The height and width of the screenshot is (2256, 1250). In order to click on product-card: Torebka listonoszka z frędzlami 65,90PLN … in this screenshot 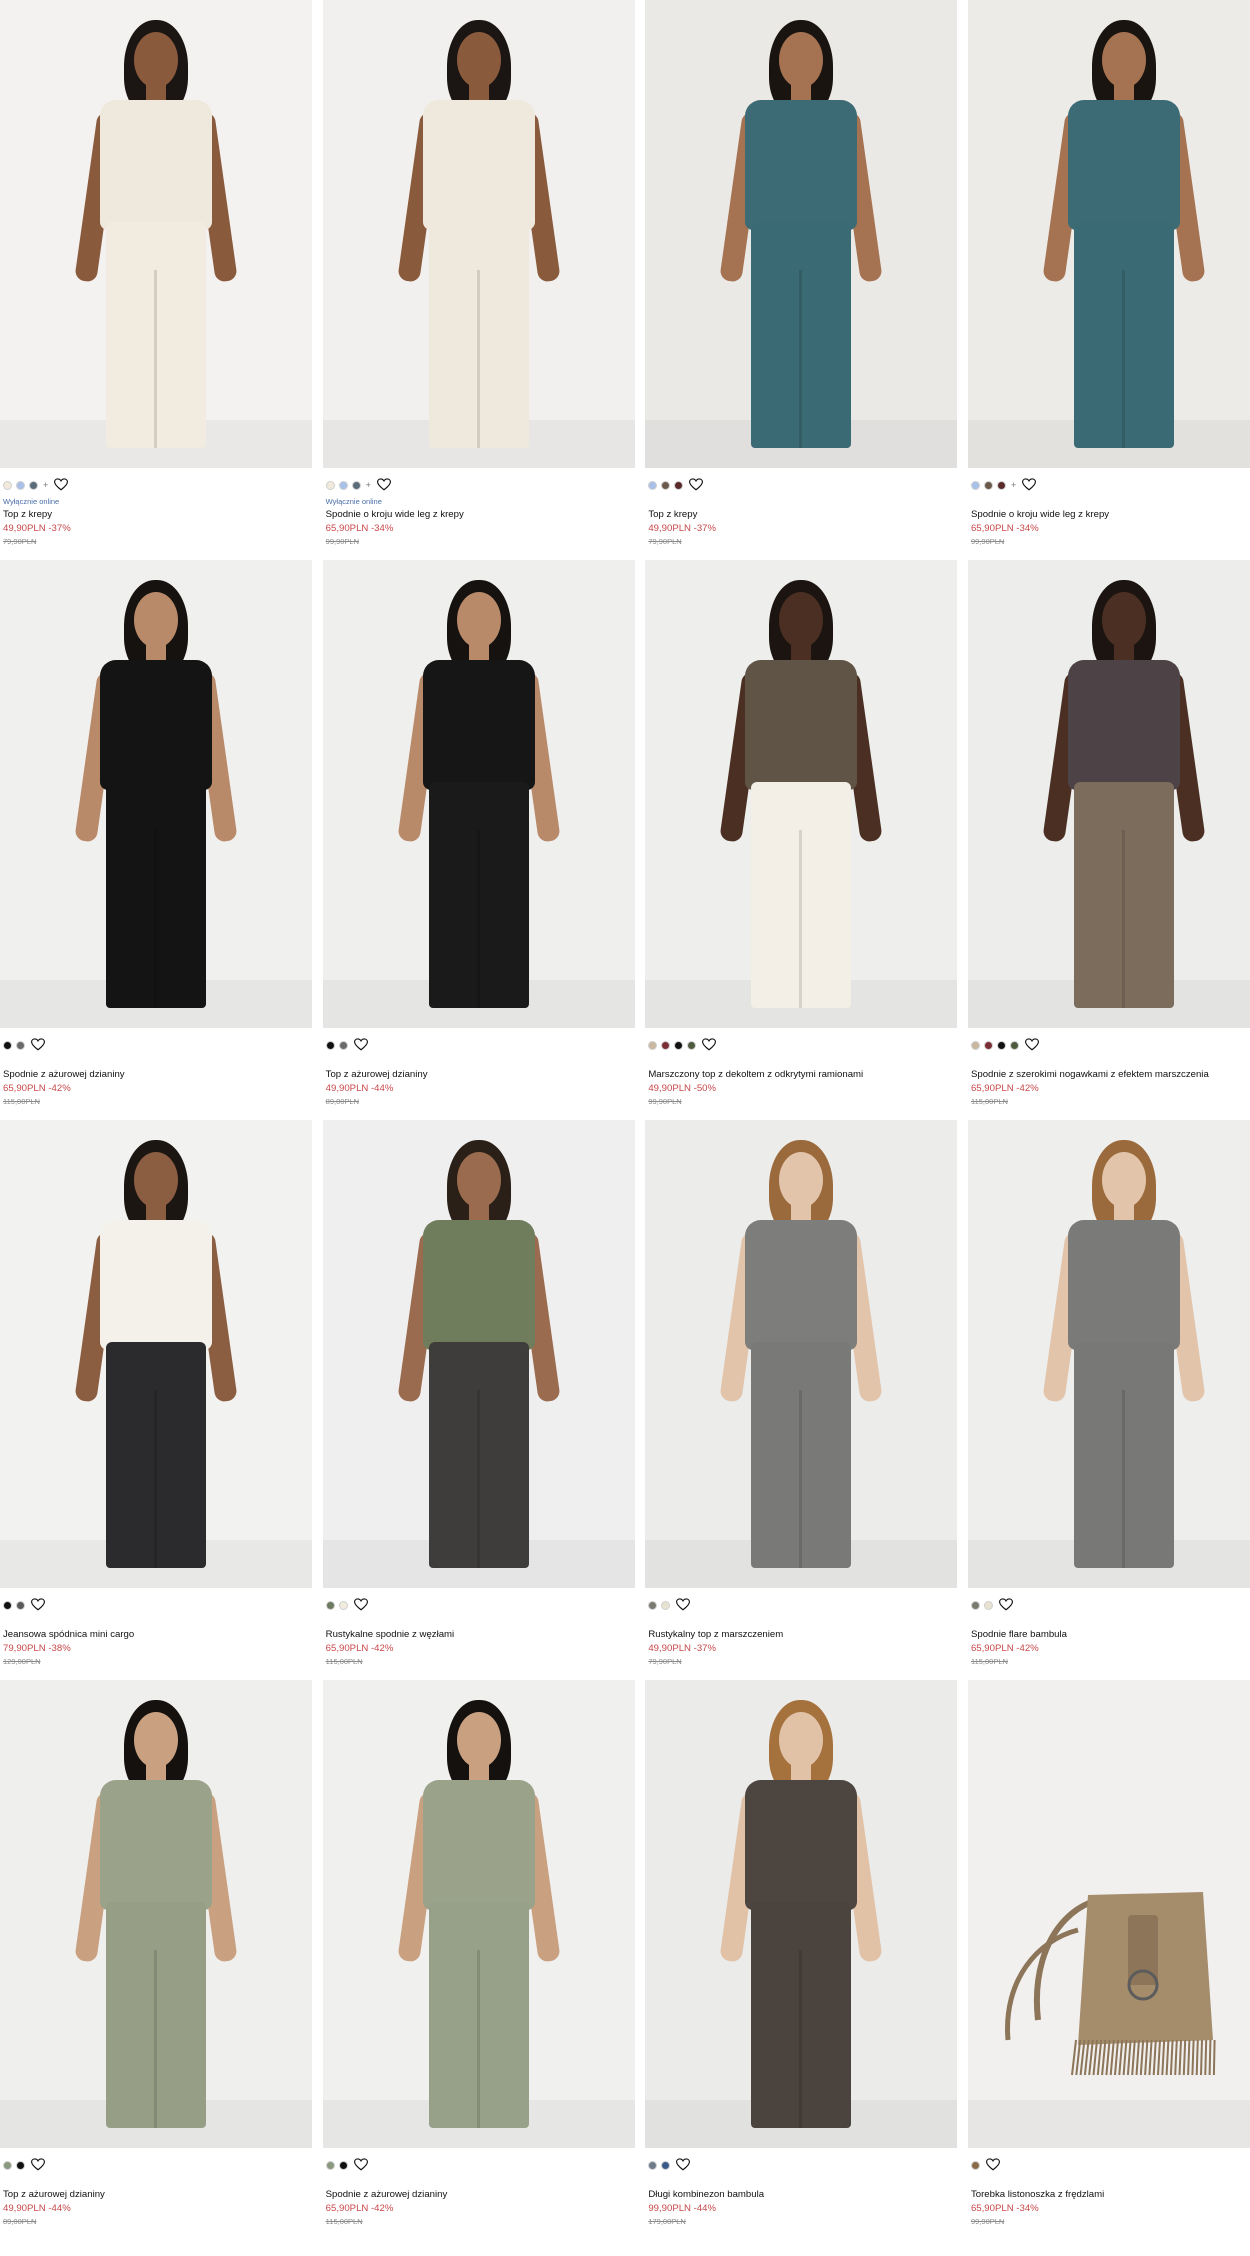, I will do `click(1108, 1960)`.